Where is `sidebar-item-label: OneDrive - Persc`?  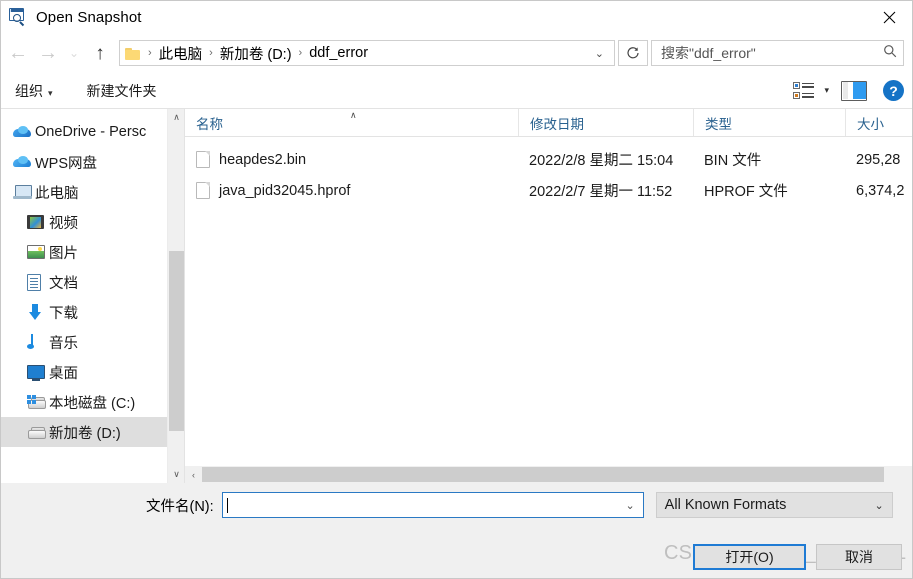 sidebar-item-label: OneDrive - Persc is located at coordinates (91, 132).